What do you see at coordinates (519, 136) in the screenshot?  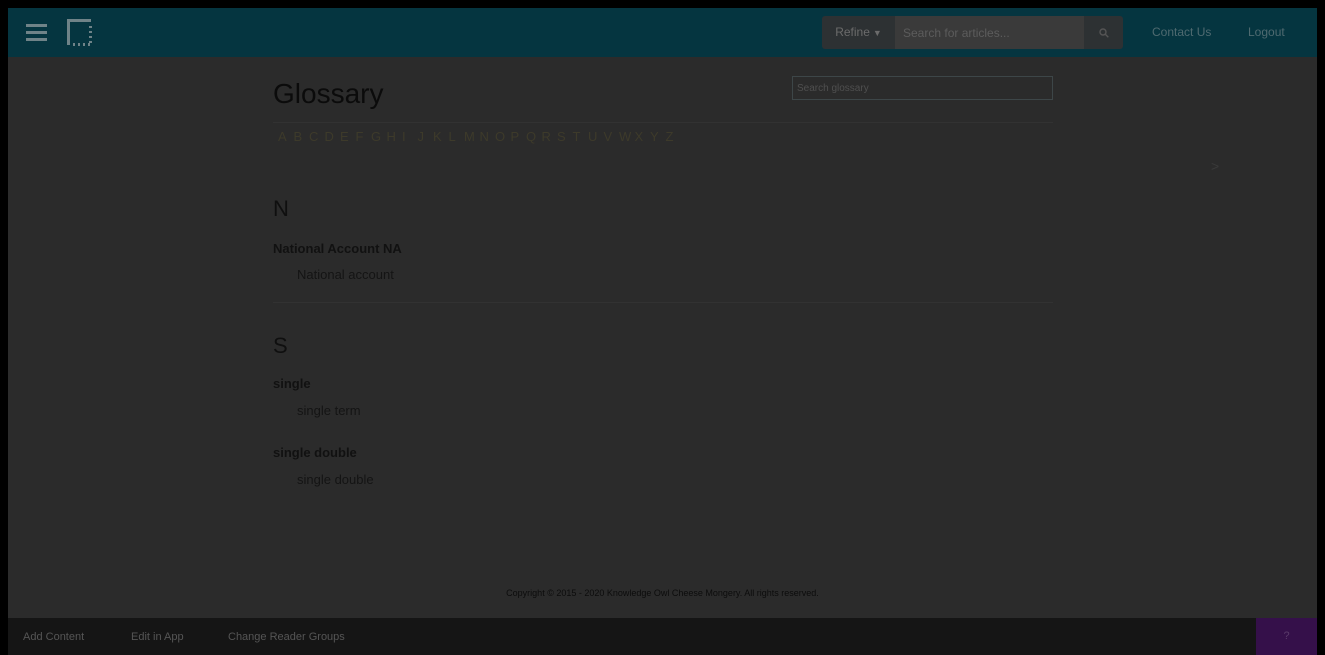 I see `letter-link-p: P` at bounding box center [519, 136].